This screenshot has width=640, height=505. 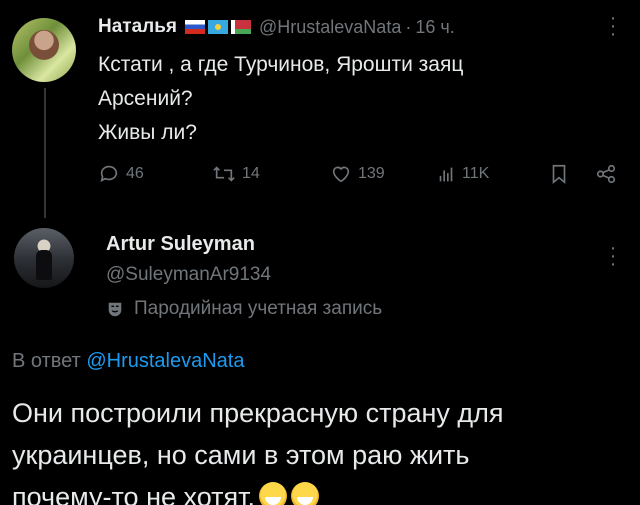 I want to click on retweet-count: 14, so click(x=251, y=173).